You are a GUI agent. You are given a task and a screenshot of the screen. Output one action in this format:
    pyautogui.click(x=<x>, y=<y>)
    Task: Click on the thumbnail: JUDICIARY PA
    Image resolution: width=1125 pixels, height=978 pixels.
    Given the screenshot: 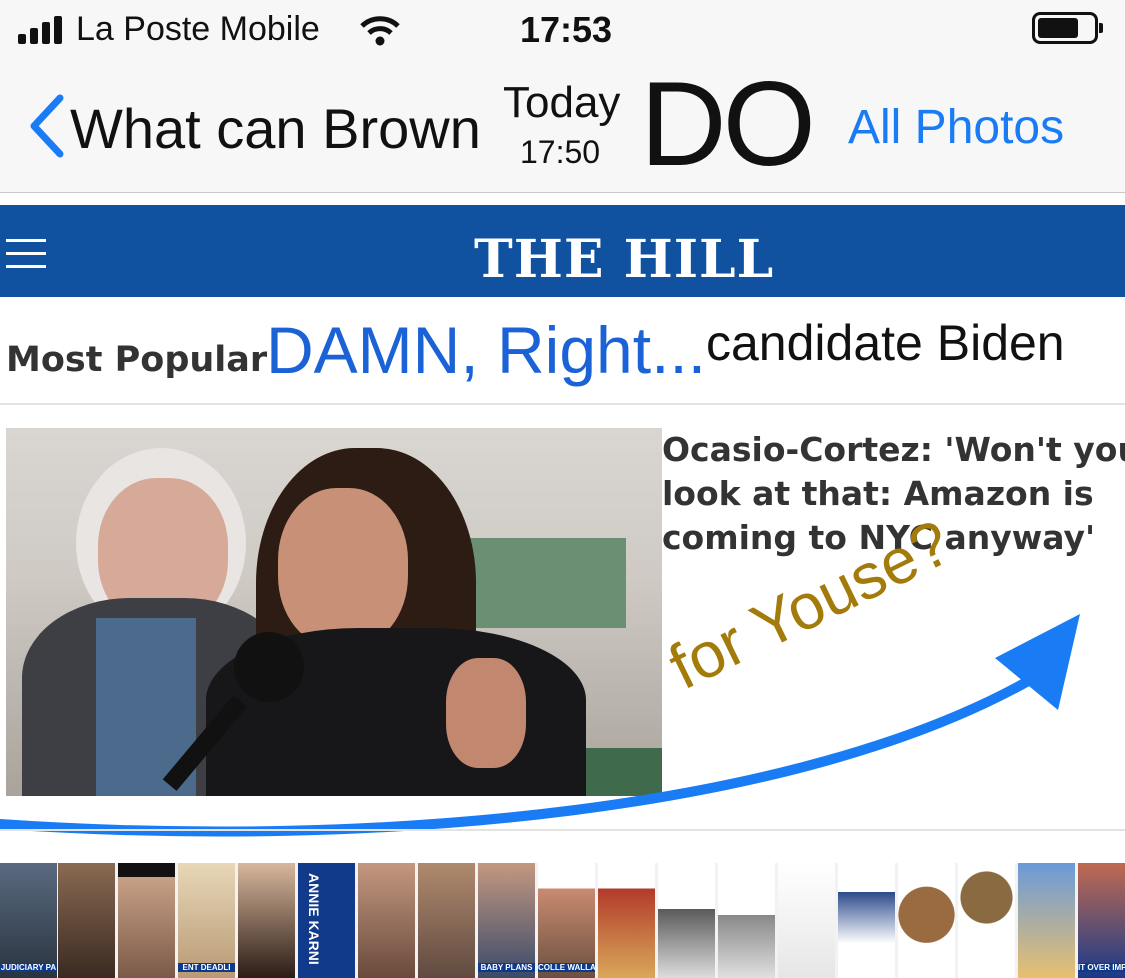 What is the action you would take?
    pyautogui.click(x=28, y=920)
    